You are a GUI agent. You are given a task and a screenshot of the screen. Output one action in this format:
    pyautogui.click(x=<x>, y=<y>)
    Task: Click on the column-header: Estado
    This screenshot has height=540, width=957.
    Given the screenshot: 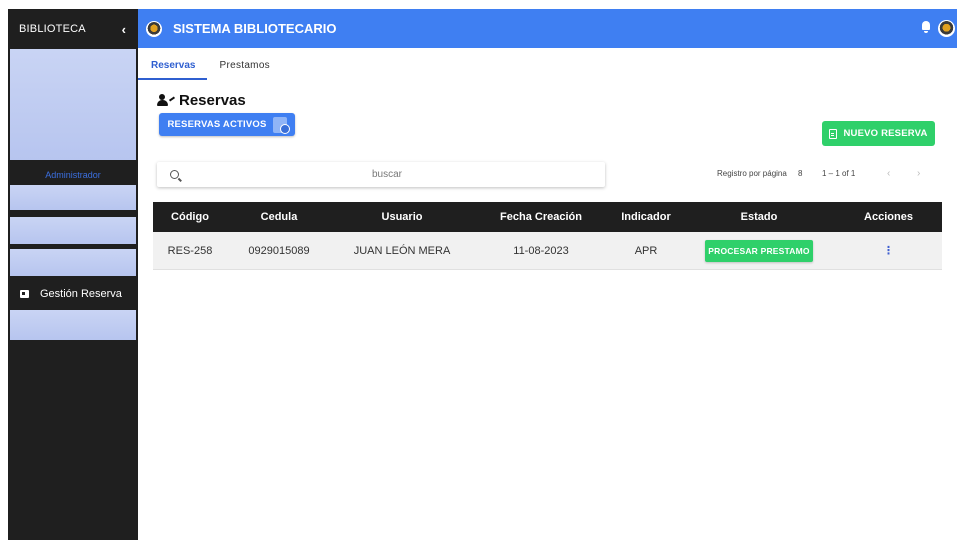 What is the action you would take?
    pyautogui.click(x=759, y=217)
    